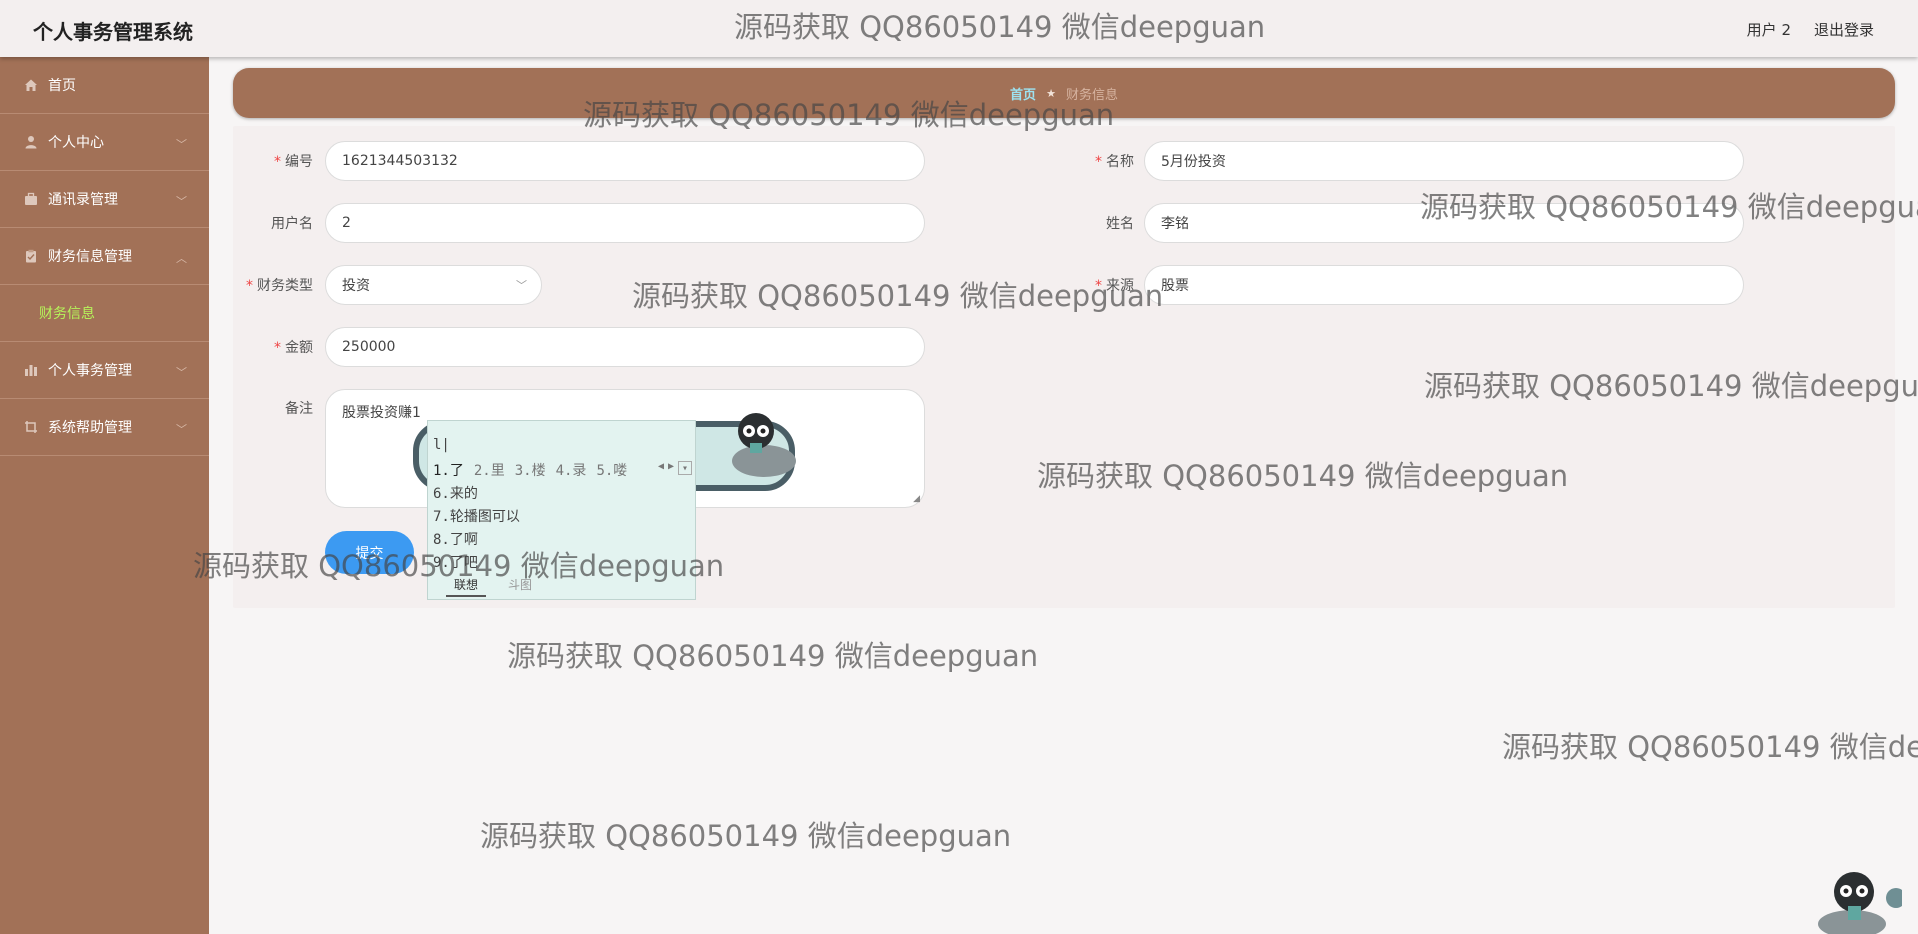 This screenshot has width=1918, height=934. I want to click on ime-candidate: 4.录, so click(571, 470).